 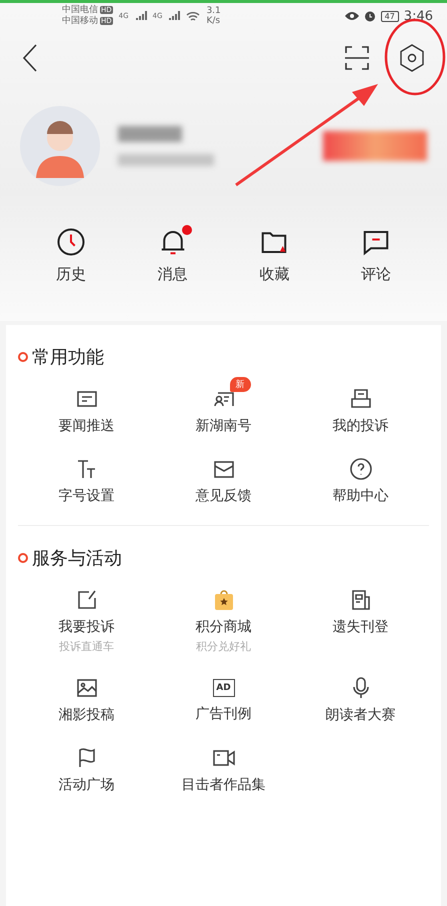 What do you see at coordinates (86, 688) in the screenshot?
I see `image-icon` at bounding box center [86, 688].